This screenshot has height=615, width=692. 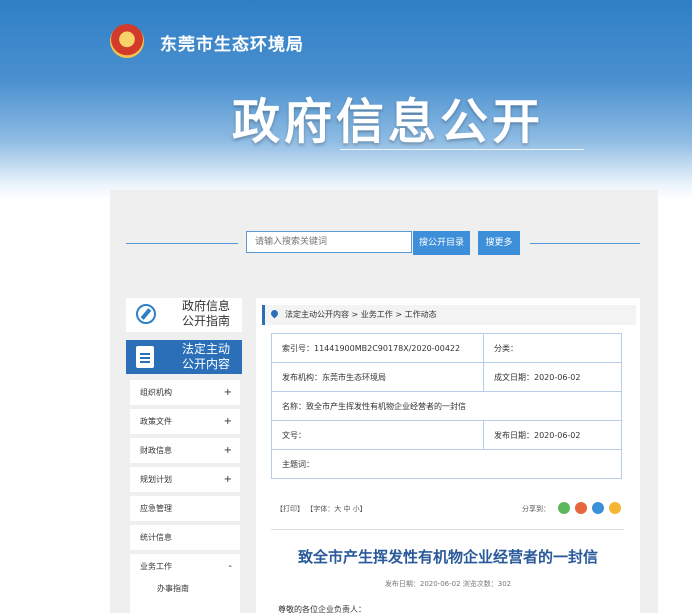 I want to click on sidebar-guide: 政府信息 公开指南, so click(x=184, y=315).